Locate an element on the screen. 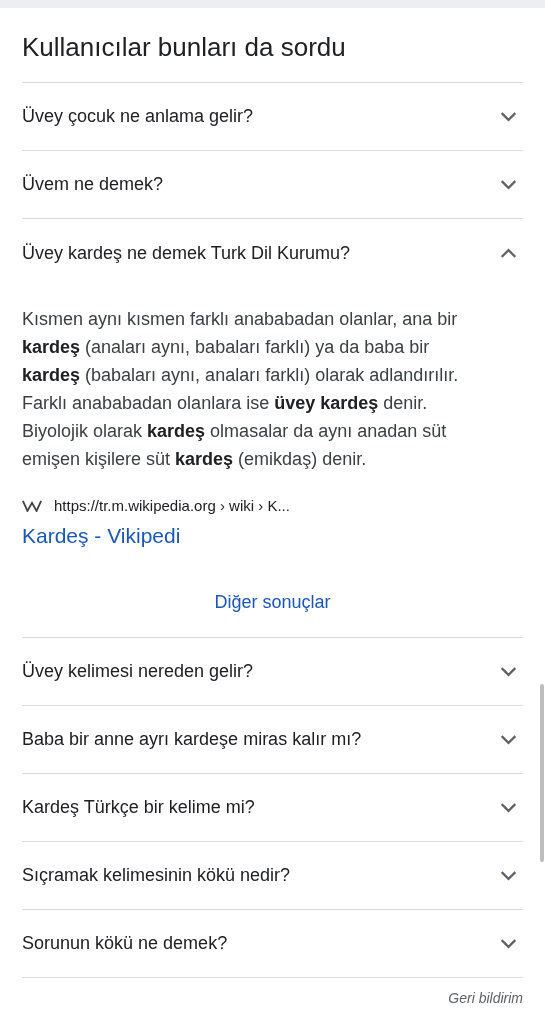 The height and width of the screenshot is (1024, 545). question-row: Üvey kardeş ne demek Turk Dil Kurumu? is located at coordinates (272, 253).